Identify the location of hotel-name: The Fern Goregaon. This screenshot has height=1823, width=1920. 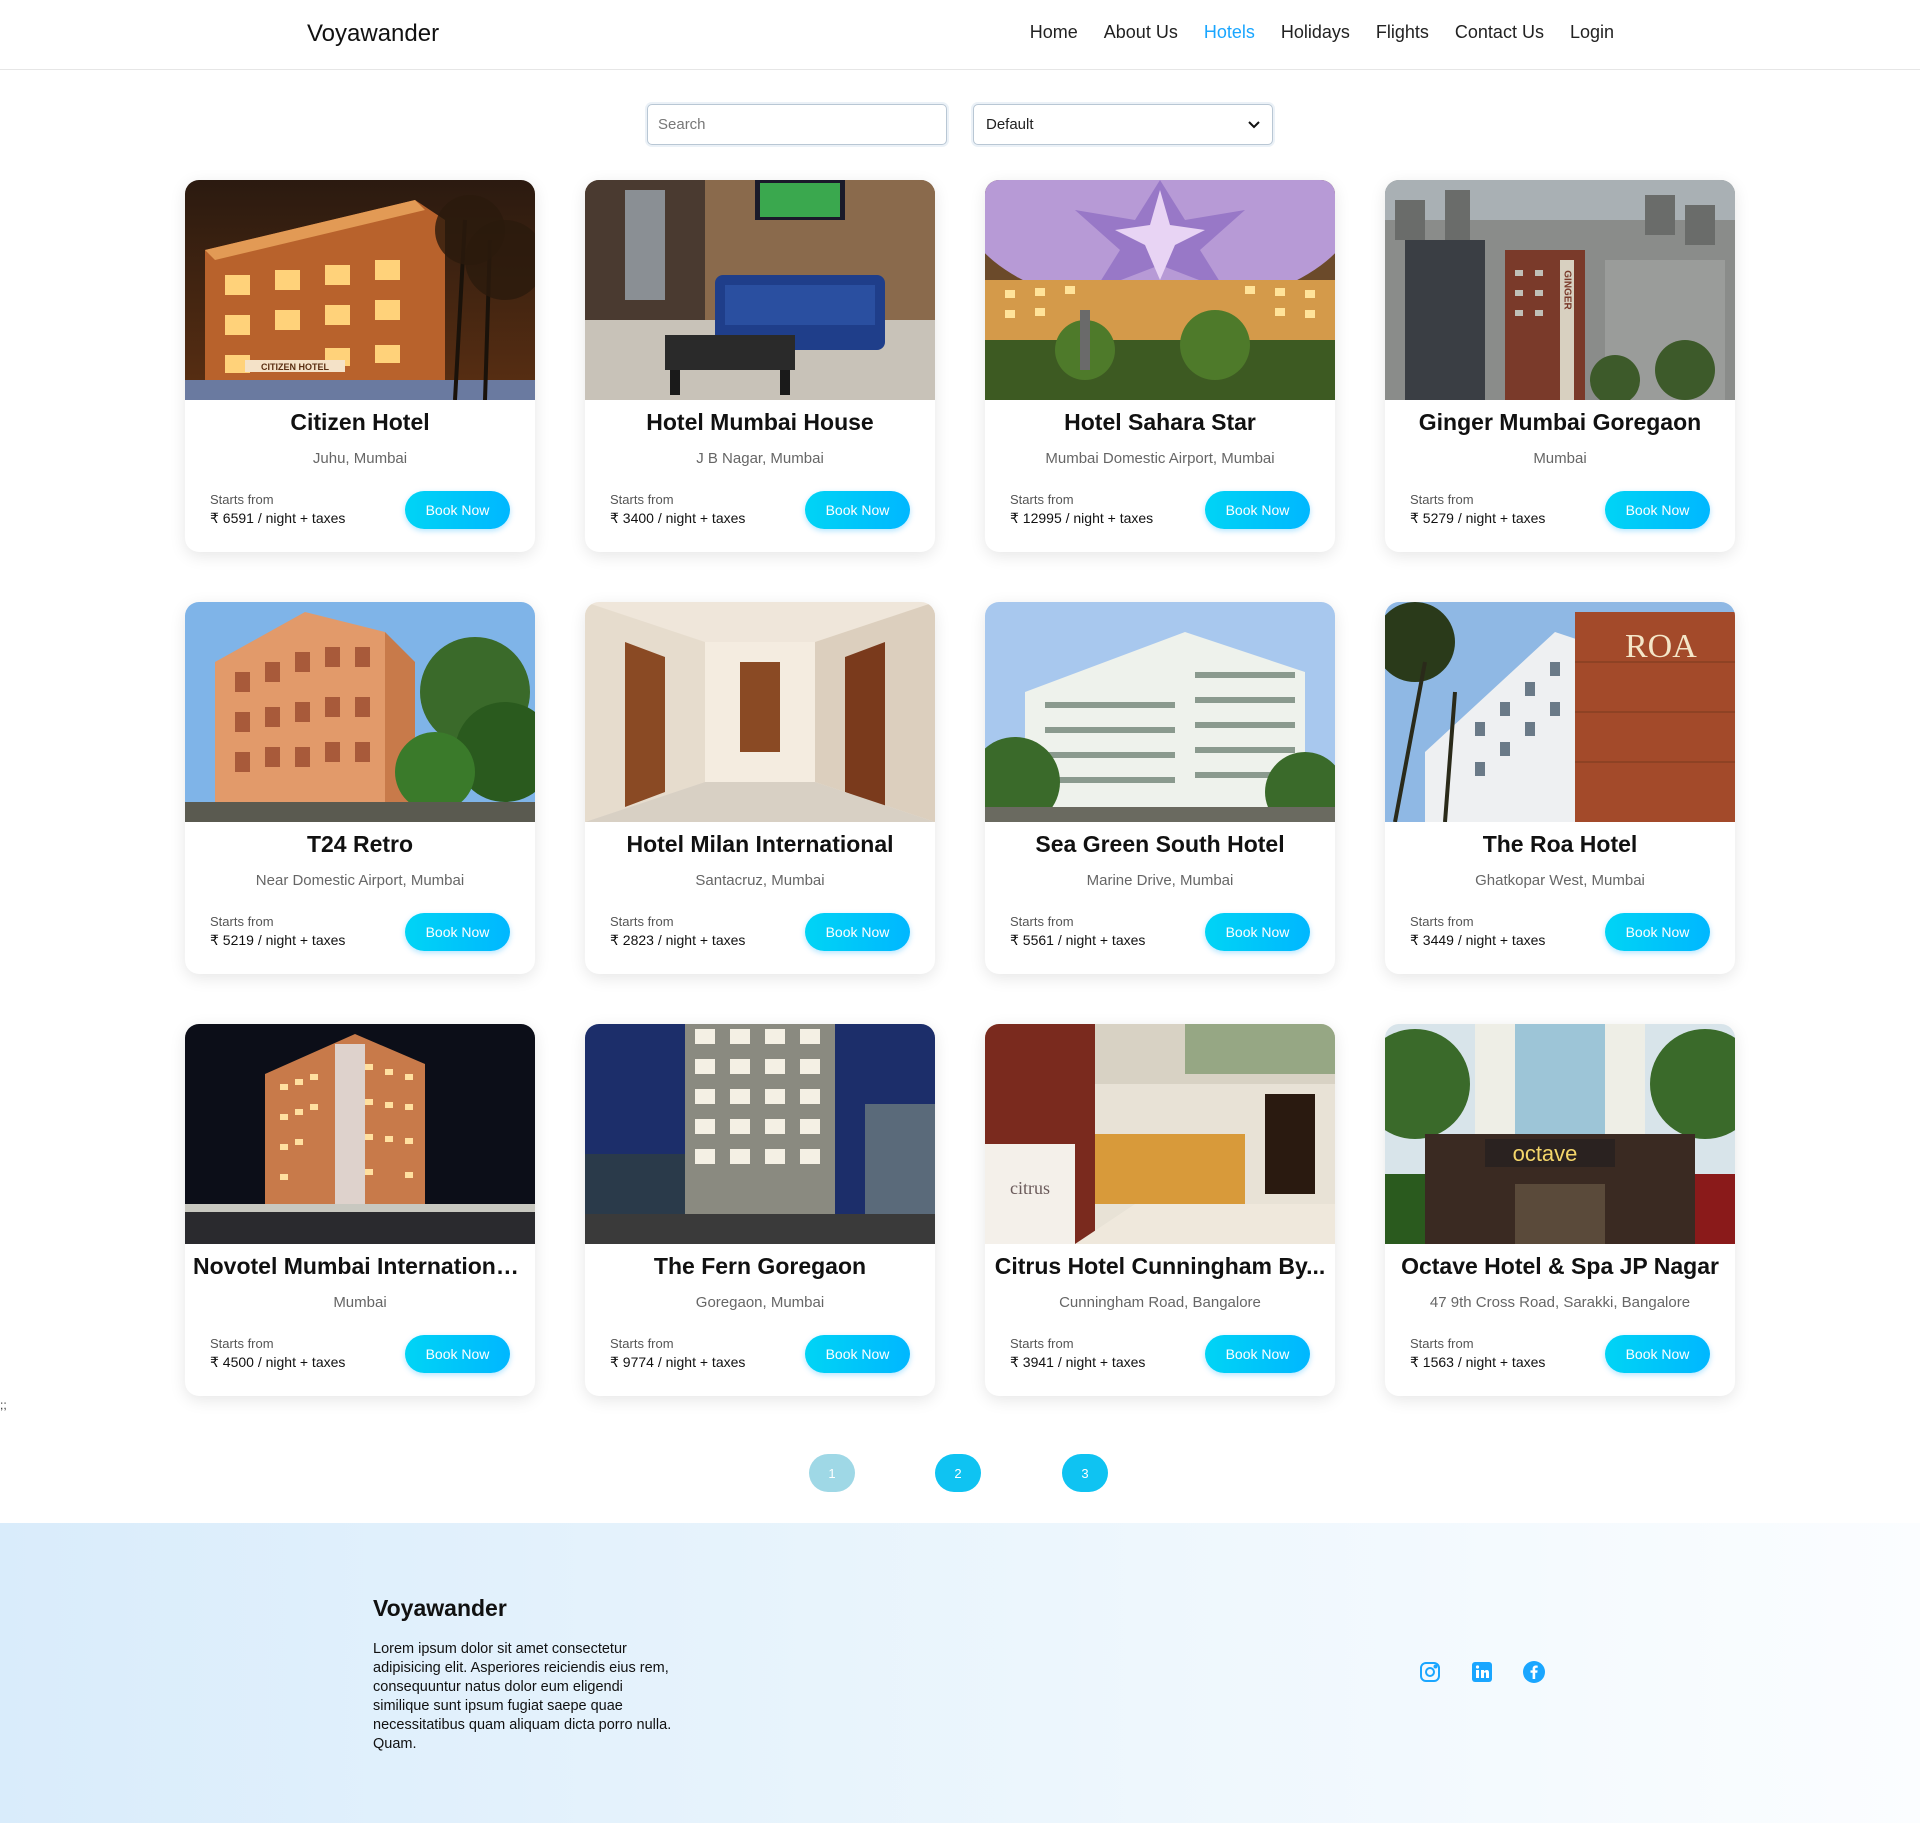
(760, 1266).